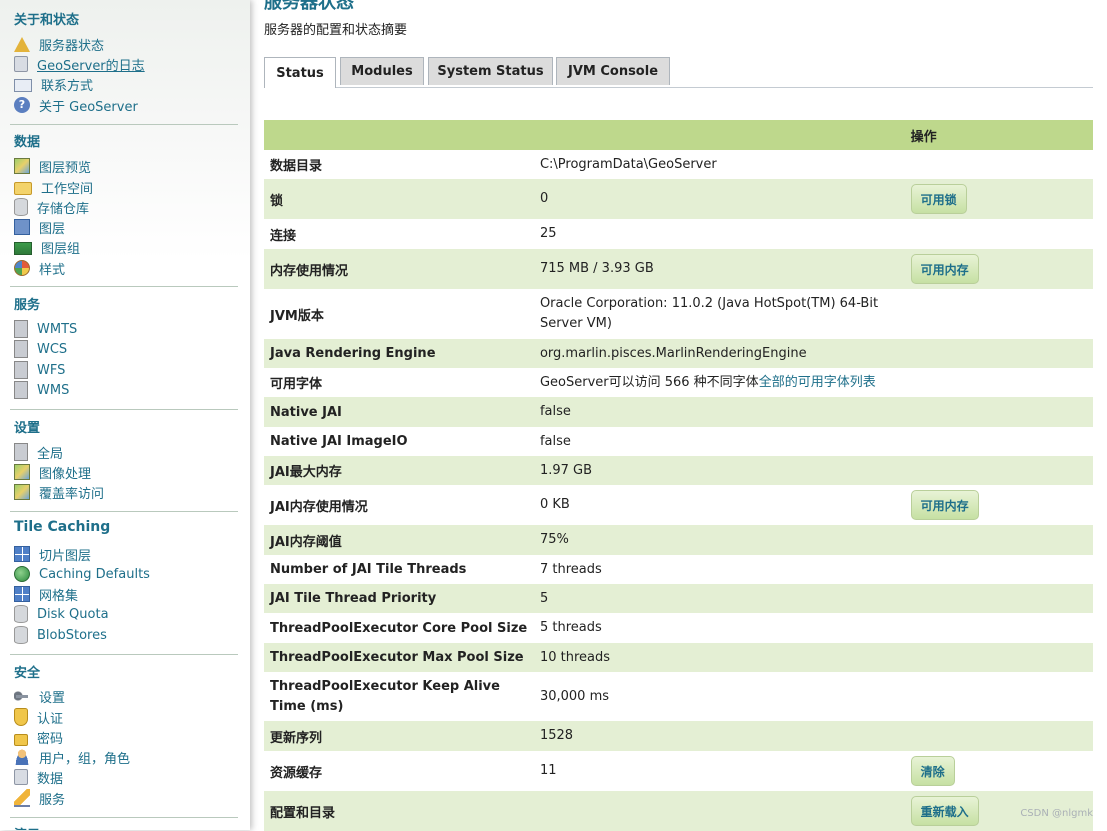 The height and width of the screenshot is (831, 1107). What do you see at coordinates (719, 269) in the screenshot?
I see `row-value: 715 MB / 3.93 GB` at bounding box center [719, 269].